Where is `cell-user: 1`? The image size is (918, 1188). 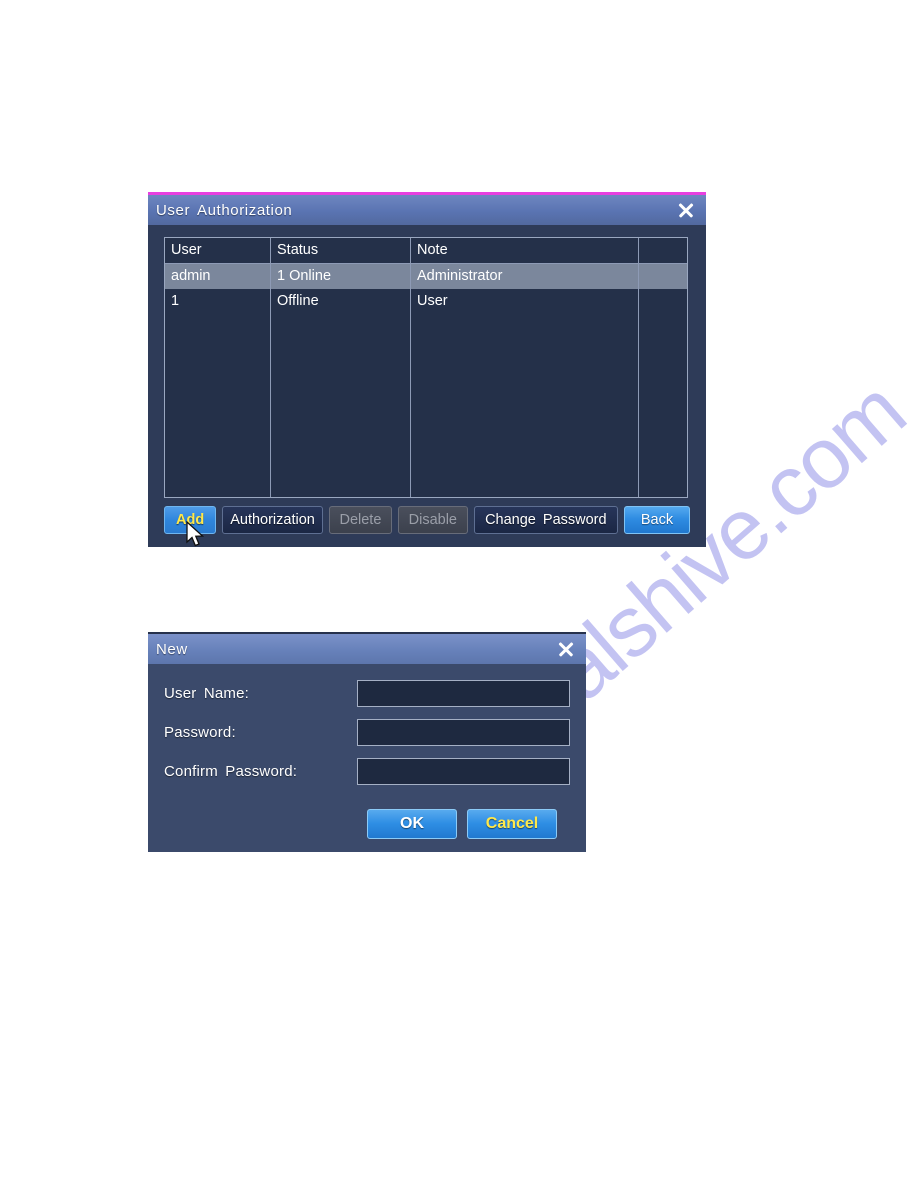
cell-user: 1 is located at coordinates (218, 301).